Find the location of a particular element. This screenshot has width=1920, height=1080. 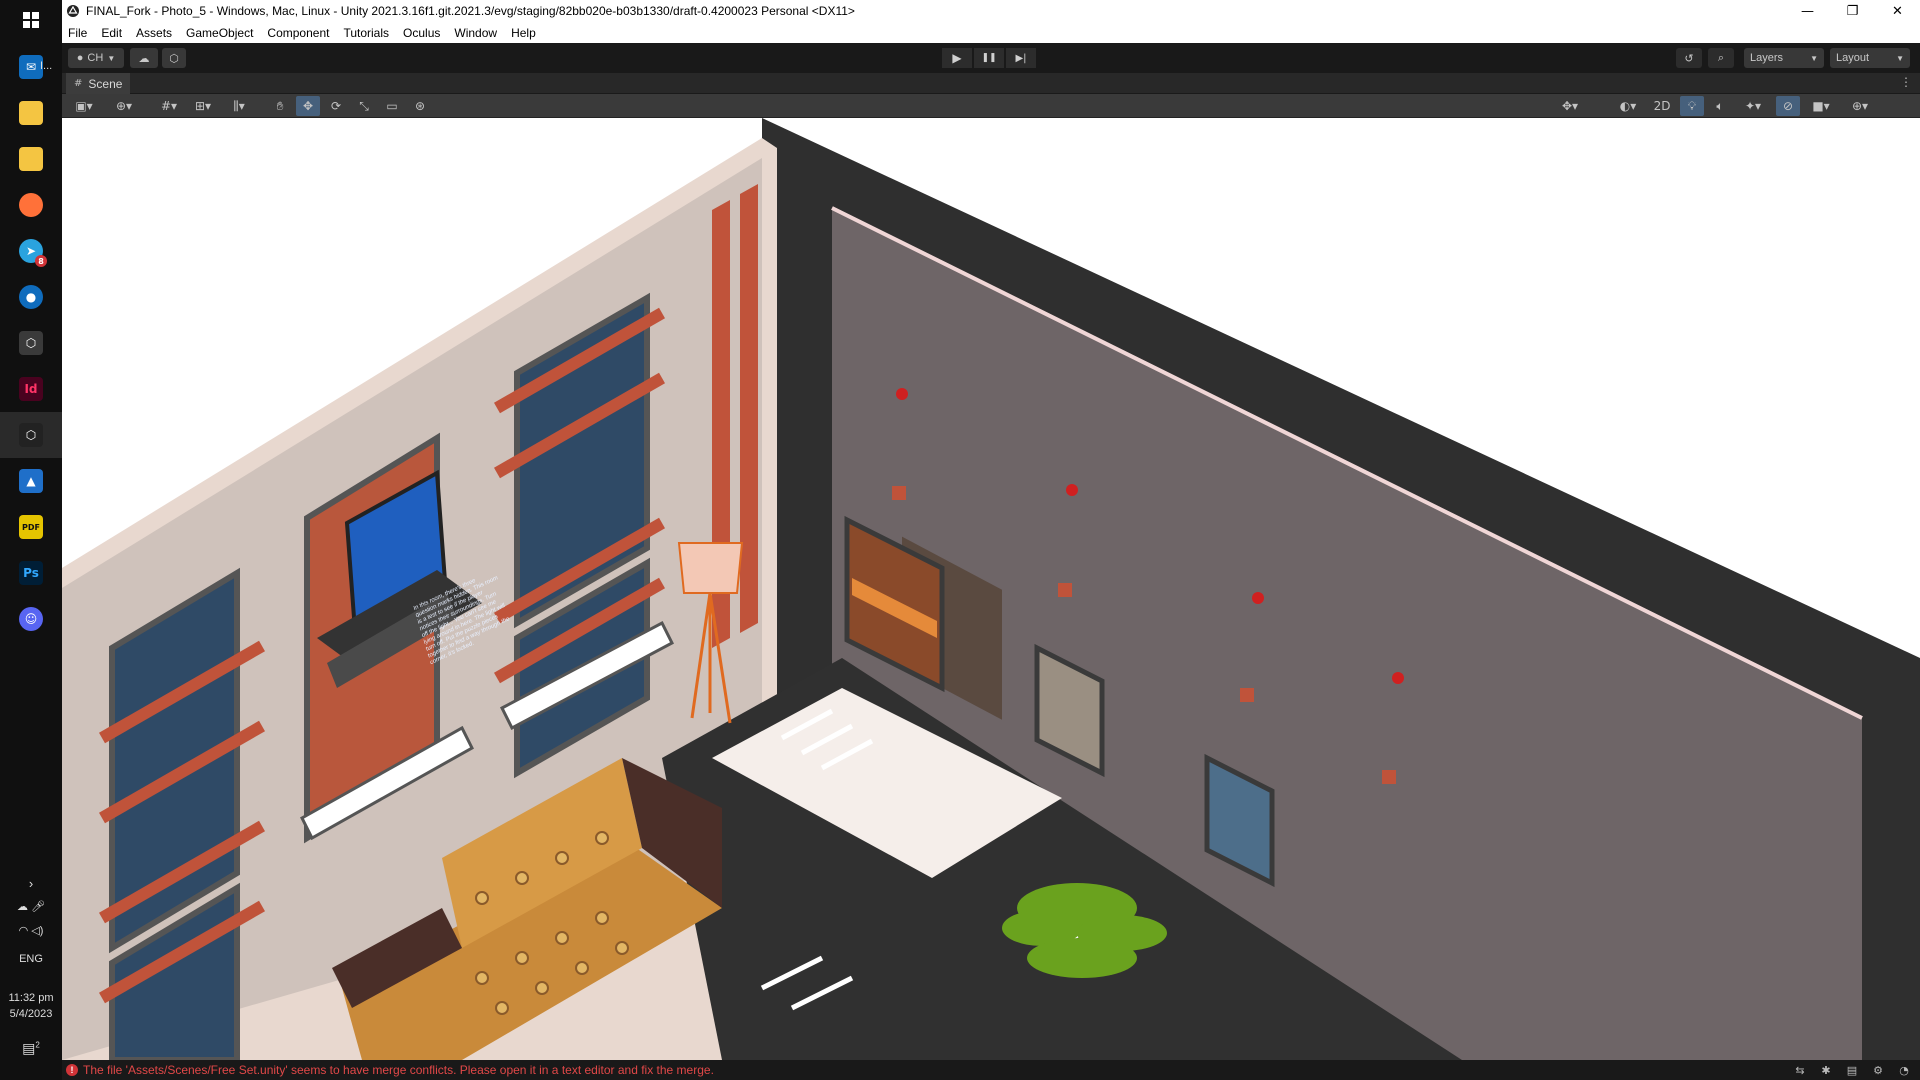

step-button: ▶| is located at coordinates (1021, 58).